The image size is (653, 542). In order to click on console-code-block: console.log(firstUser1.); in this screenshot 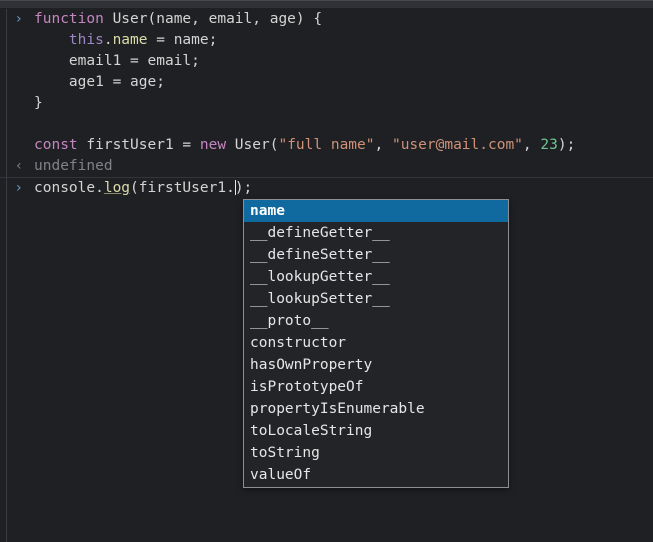, I will do `click(333, 188)`.